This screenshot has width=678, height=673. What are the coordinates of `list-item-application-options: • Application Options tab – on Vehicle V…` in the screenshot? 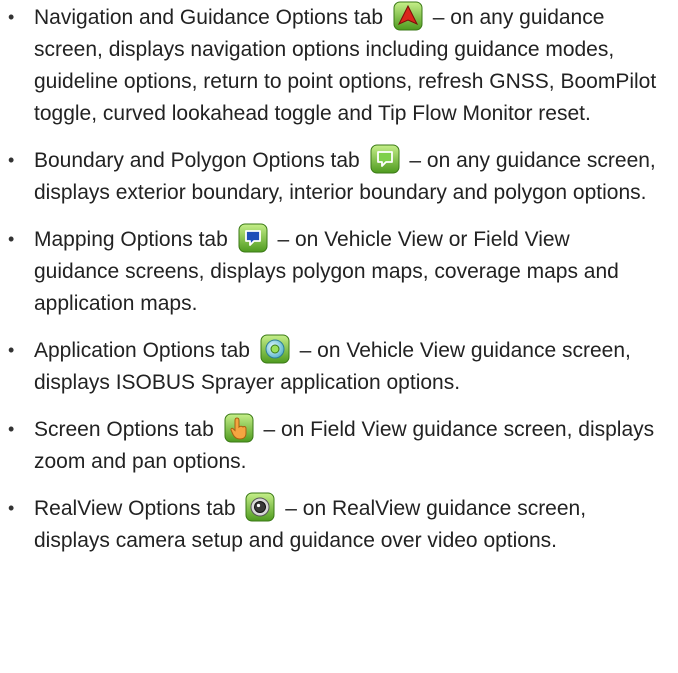 It's located at (333, 366).